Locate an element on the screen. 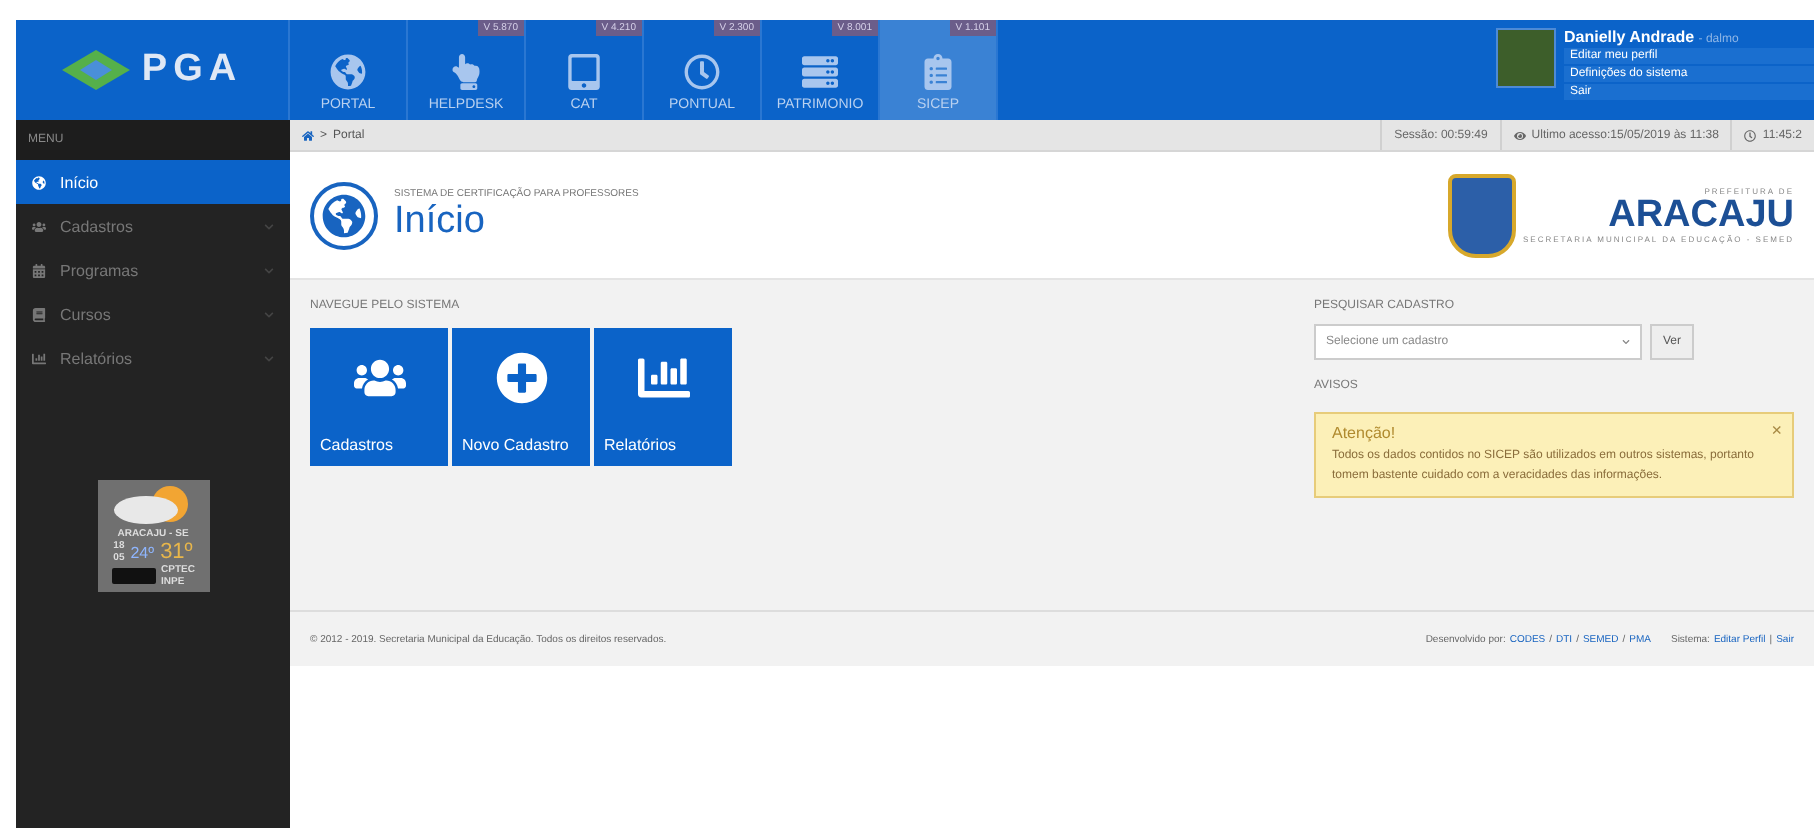  photo-placeholder is located at coordinates (1526, 58).